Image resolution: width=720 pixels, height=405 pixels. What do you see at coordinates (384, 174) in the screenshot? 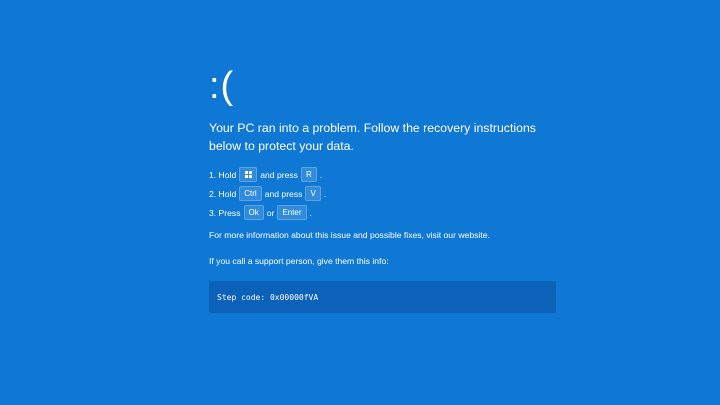
I see `recovery-step-1: 1. Hold and press R .` at bounding box center [384, 174].